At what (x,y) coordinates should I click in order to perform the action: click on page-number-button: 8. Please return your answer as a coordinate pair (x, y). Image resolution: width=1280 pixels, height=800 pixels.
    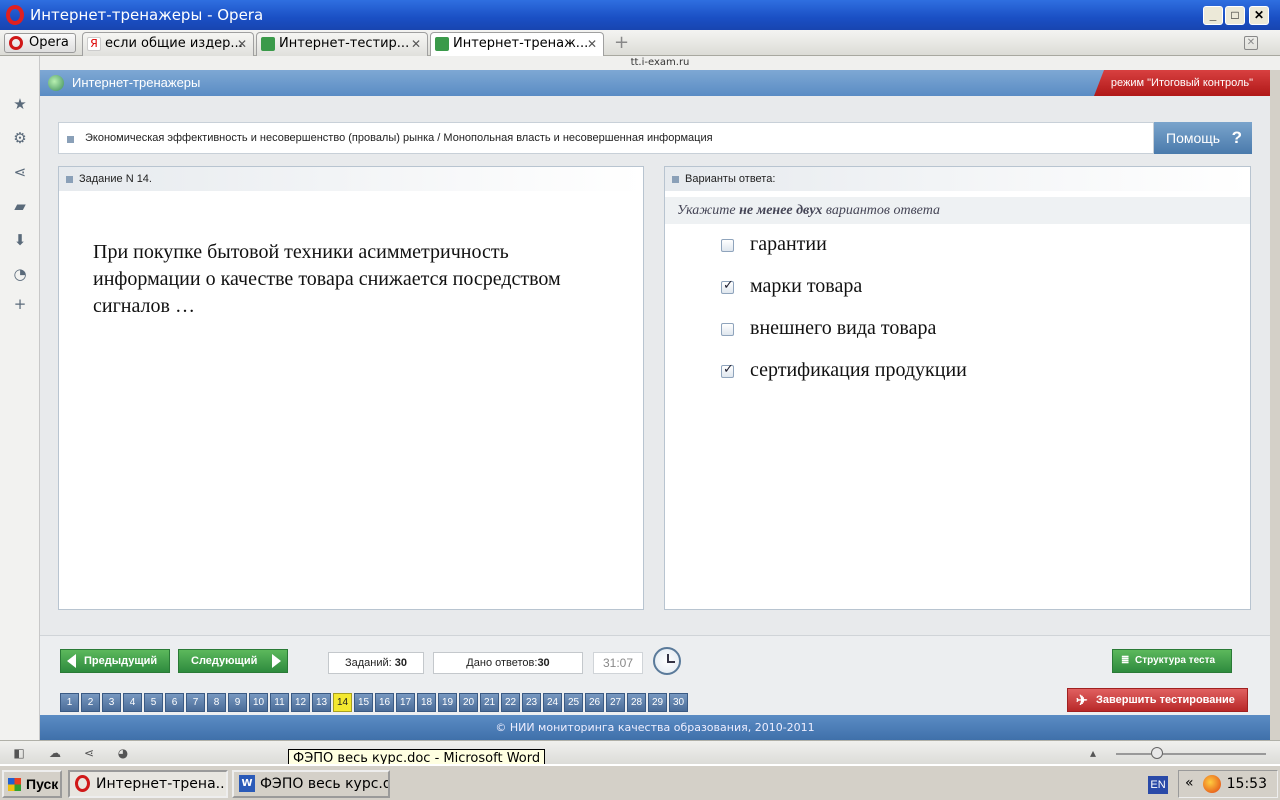
    Looking at the image, I should click on (216, 702).